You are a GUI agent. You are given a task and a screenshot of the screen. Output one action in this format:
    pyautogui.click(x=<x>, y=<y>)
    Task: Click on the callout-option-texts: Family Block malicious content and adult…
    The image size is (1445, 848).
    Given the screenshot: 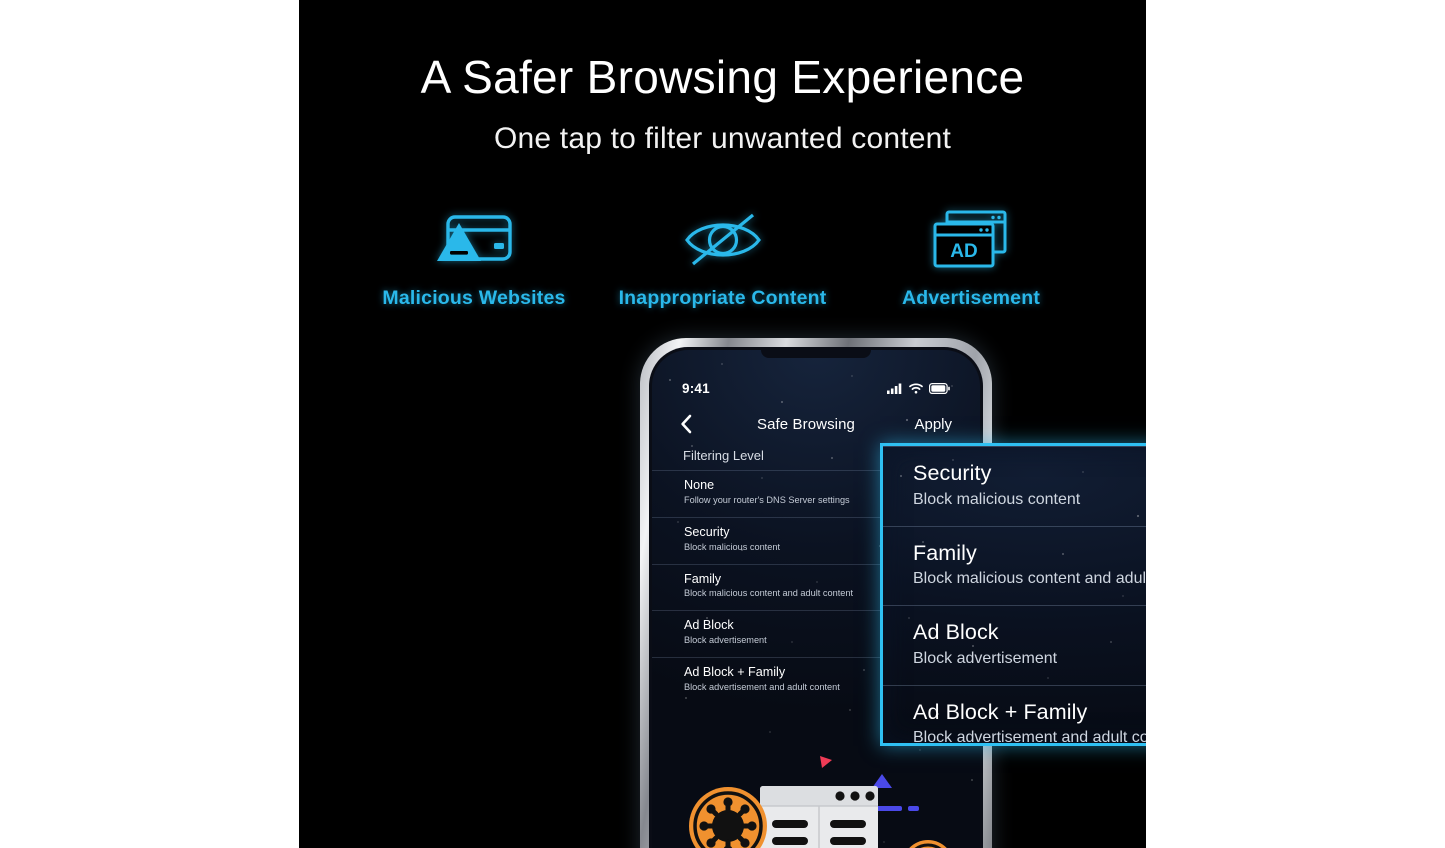 What is the action you would take?
    pyautogui.click(x=1029, y=565)
    